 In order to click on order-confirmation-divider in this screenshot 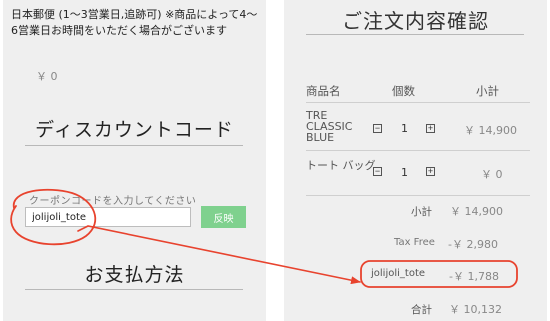, I will do `click(415, 34)`.